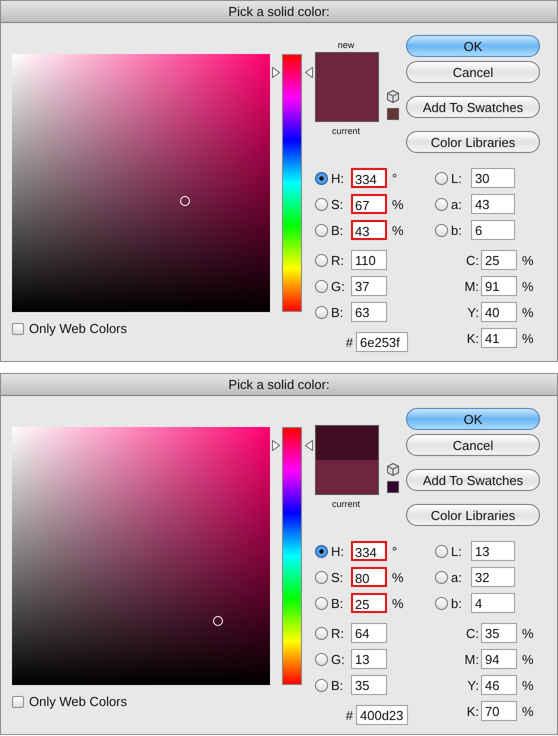  I want to click on input-field: 64, so click(369, 633).